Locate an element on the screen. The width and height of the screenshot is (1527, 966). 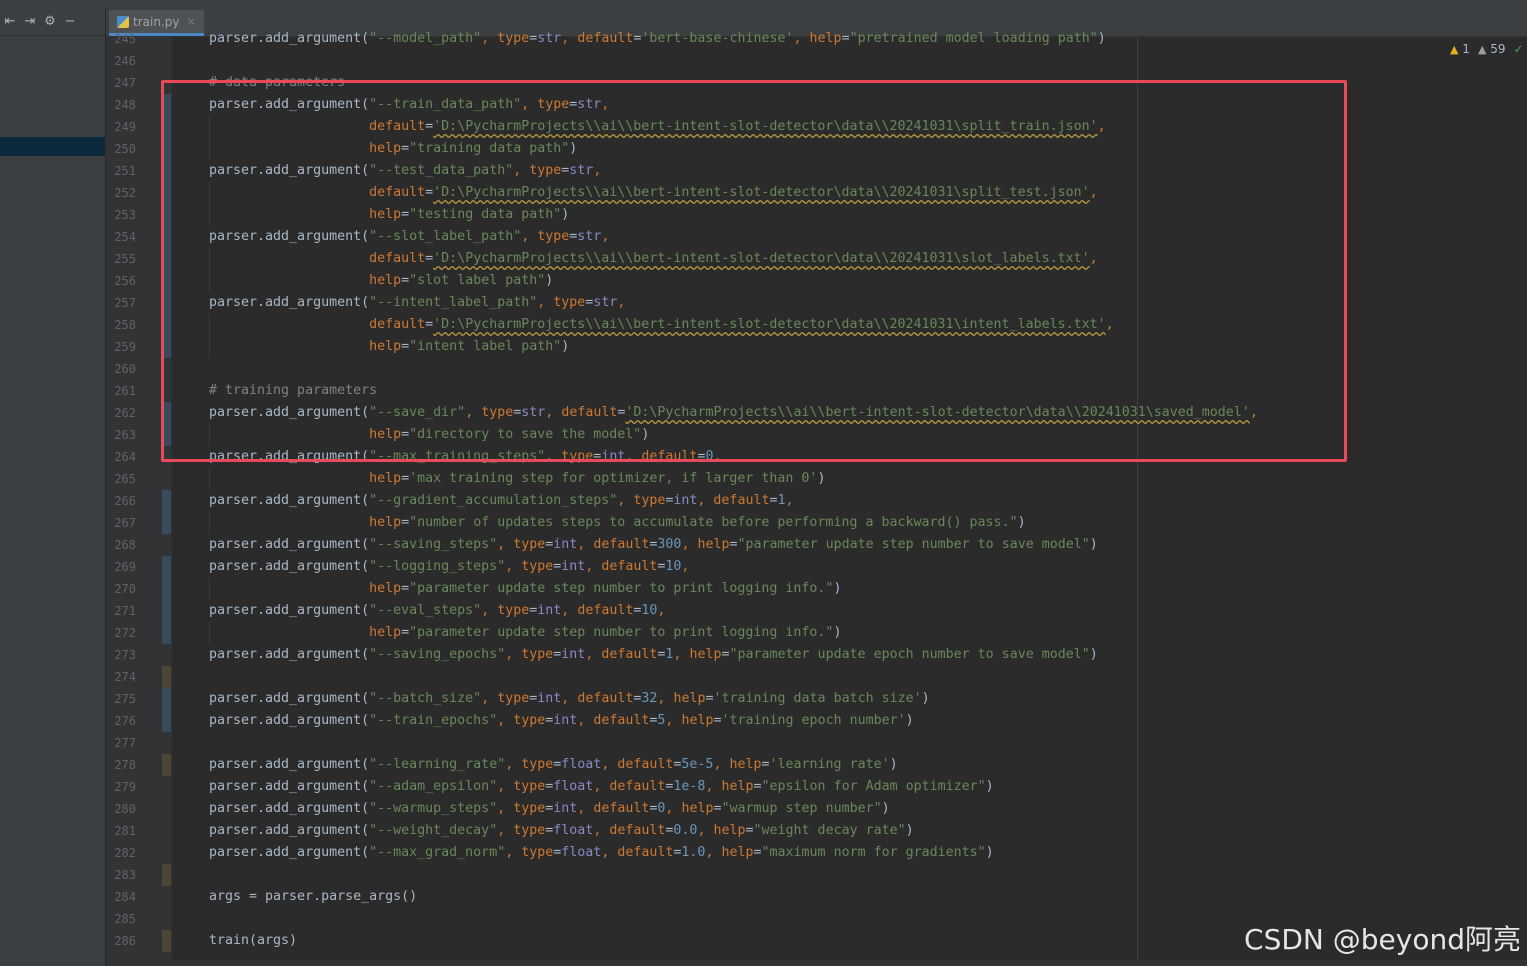
code-line: args = parser.parse_args() is located at coordinates (313, 897).